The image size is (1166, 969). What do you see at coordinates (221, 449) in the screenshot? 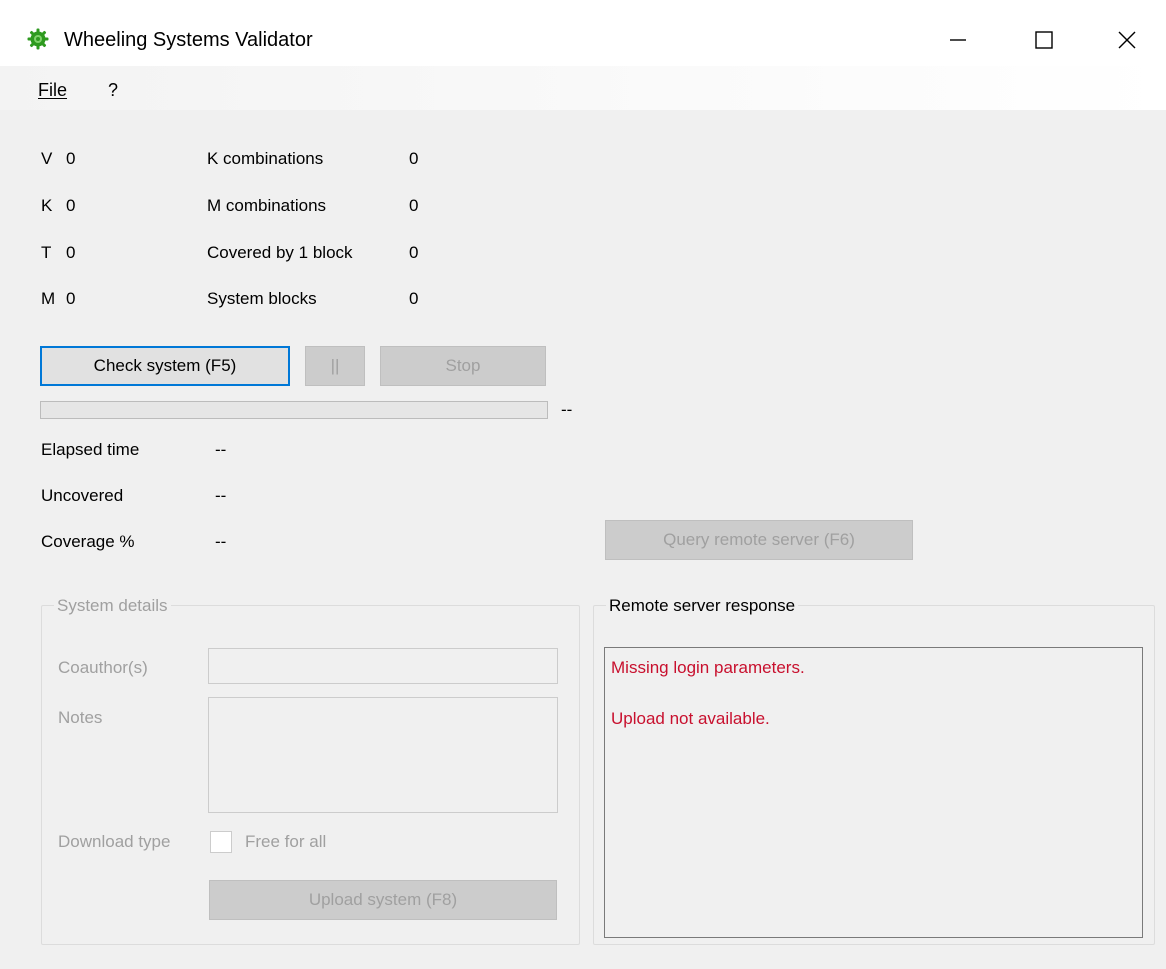
I see `elapsed-time-value: --` at bounding box center [221, 449].